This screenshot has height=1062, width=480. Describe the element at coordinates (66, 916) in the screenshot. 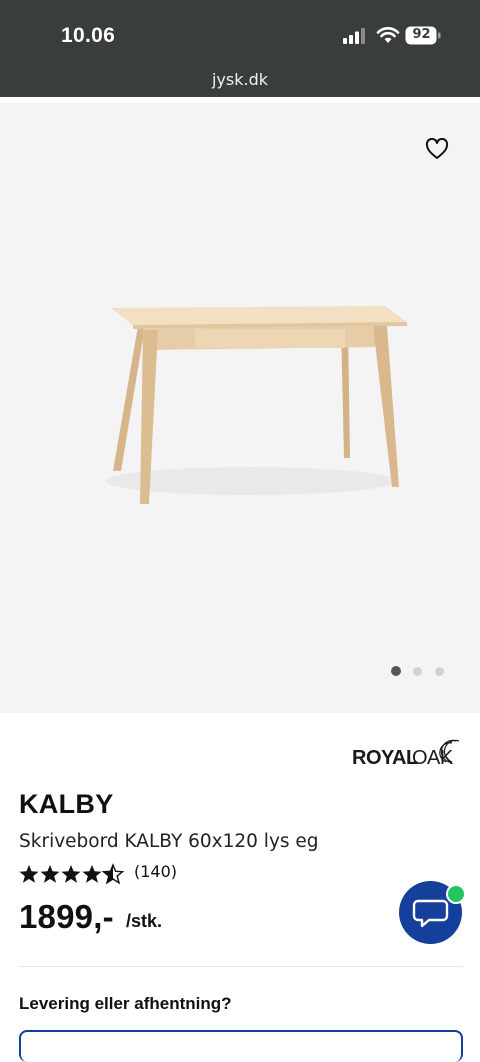

I see `product-price: 1899,-` at that location.